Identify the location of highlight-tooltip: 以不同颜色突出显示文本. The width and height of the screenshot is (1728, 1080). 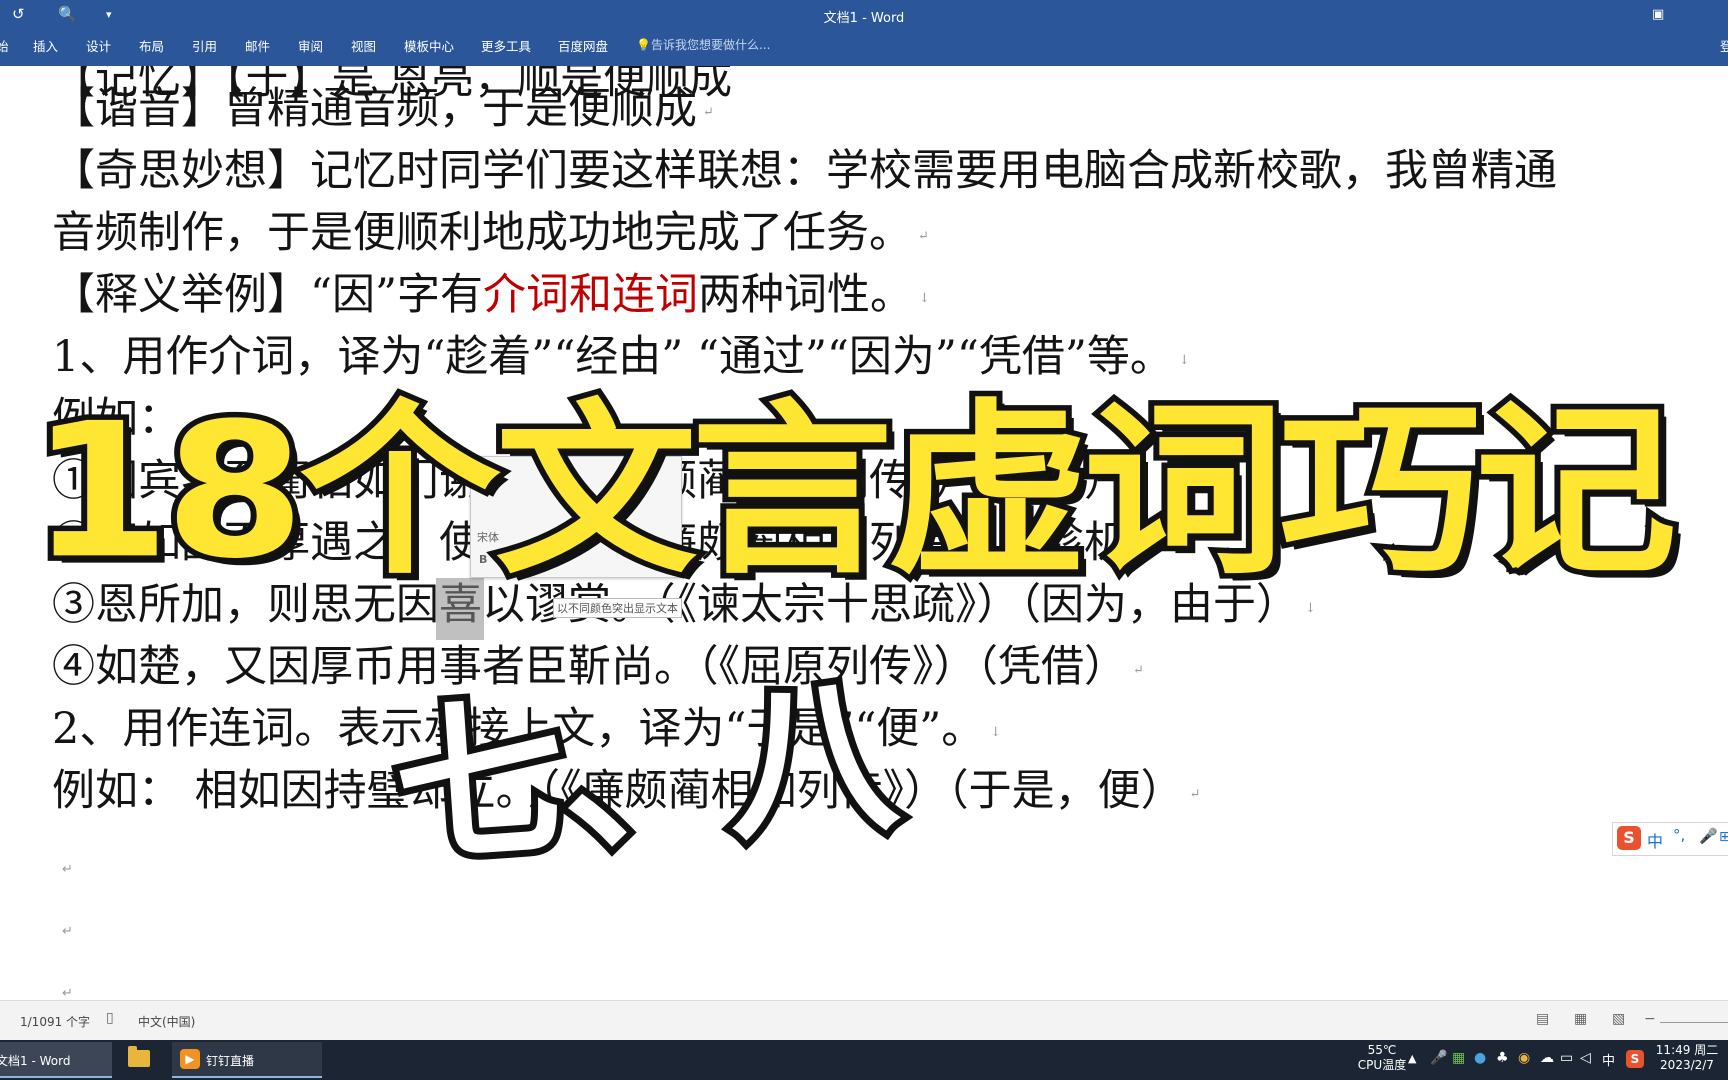
(617, 608).